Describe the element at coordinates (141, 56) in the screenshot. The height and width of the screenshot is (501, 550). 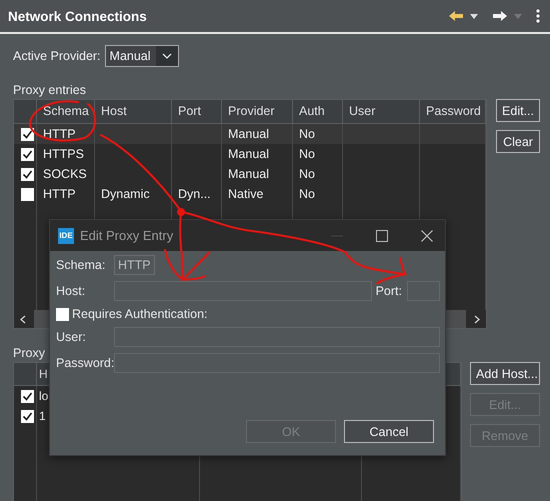
I see `provider-dropdown: Manual` at that location.